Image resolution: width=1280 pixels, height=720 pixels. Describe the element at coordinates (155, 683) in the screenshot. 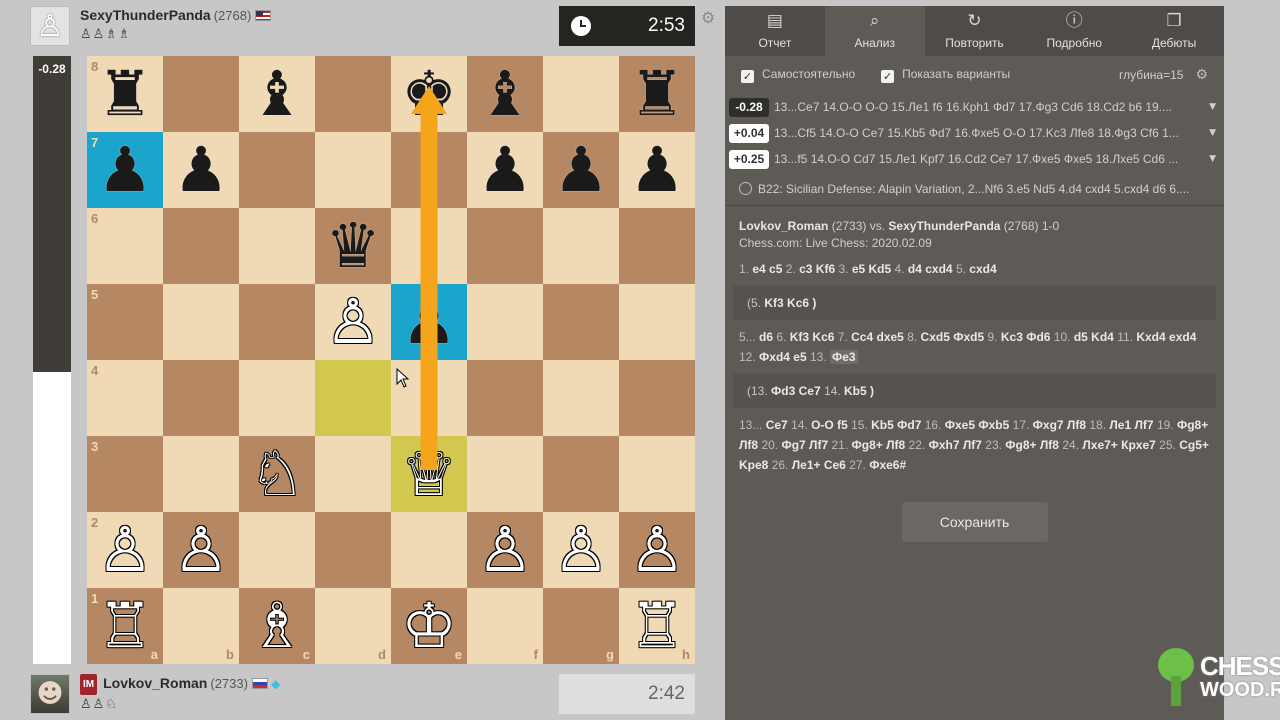

I see `bottom-player-name: Lovkov_Roman` at that location.